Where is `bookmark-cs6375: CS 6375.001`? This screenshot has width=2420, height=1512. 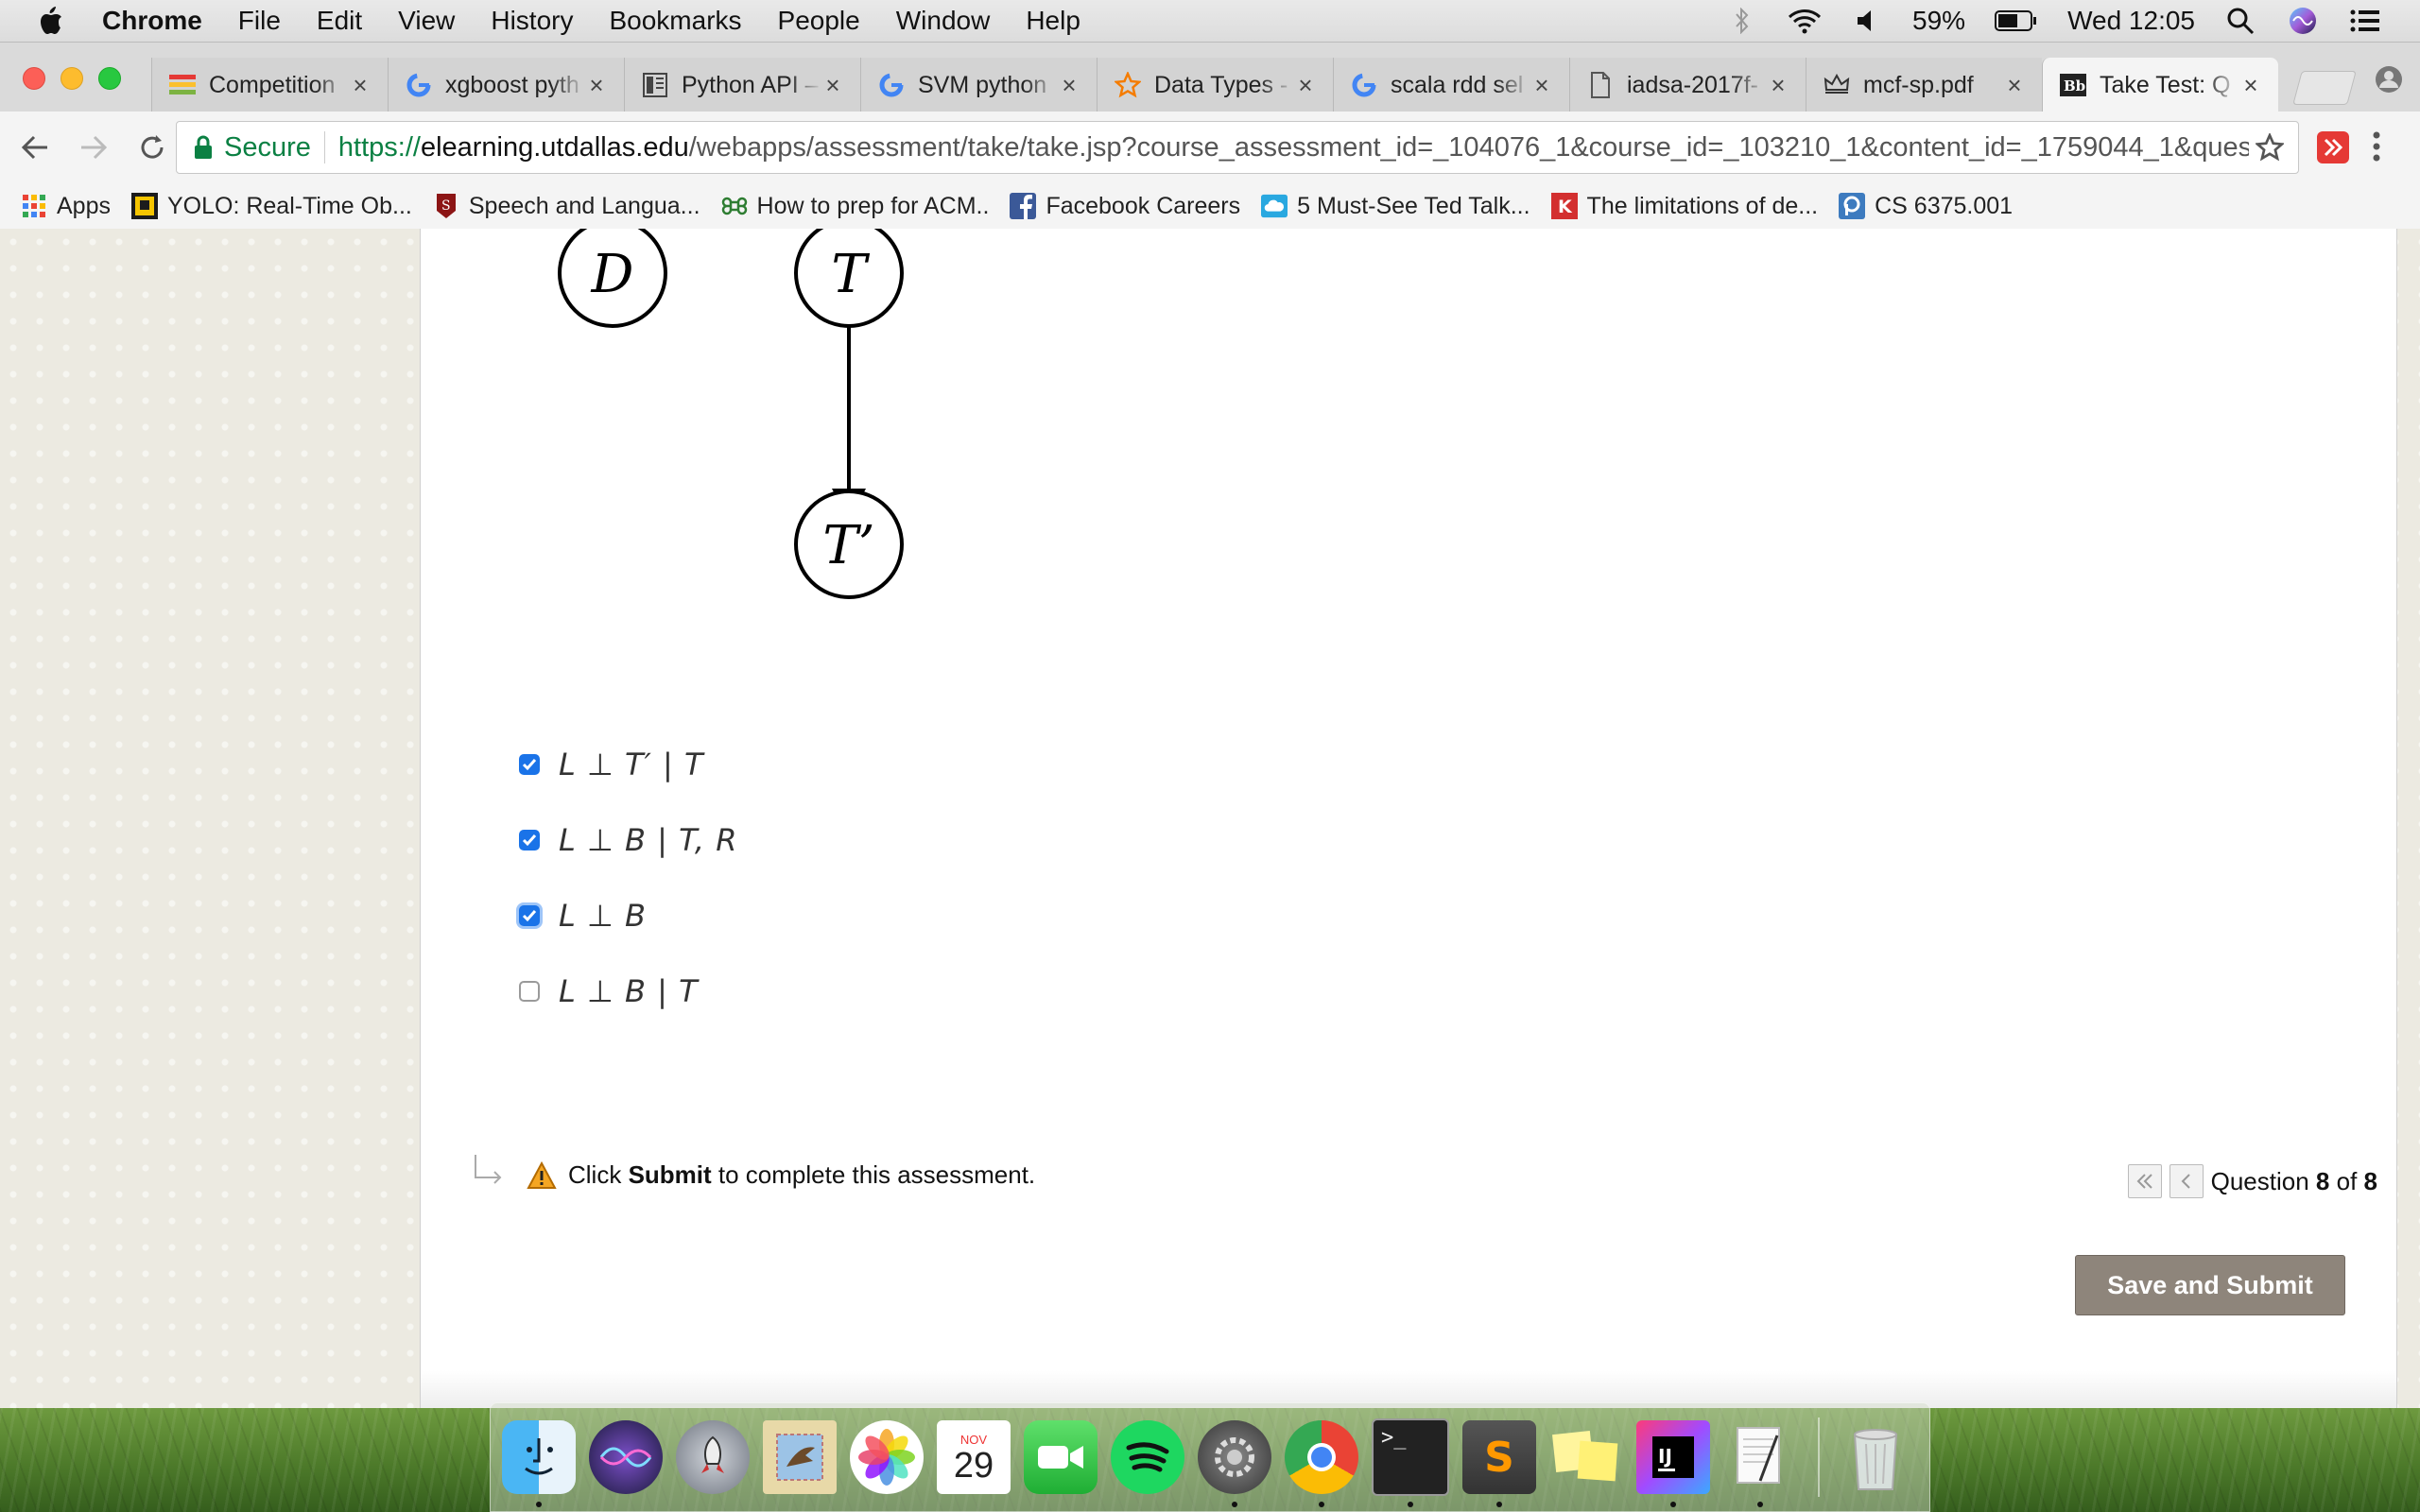 bookmark-cs6375: CS 6375.001 is located at coordinates (1926, 206).